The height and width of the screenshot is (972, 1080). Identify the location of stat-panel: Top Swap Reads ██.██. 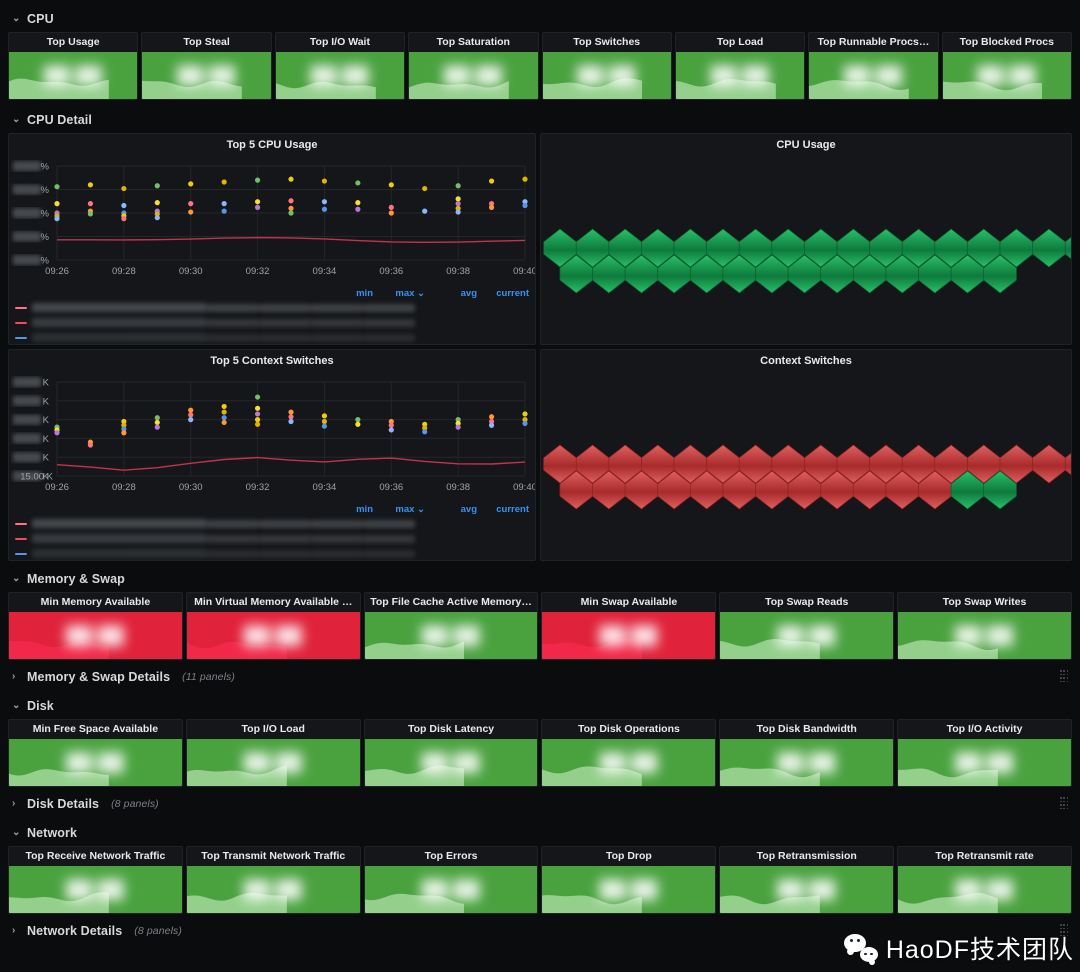
(807, 626).